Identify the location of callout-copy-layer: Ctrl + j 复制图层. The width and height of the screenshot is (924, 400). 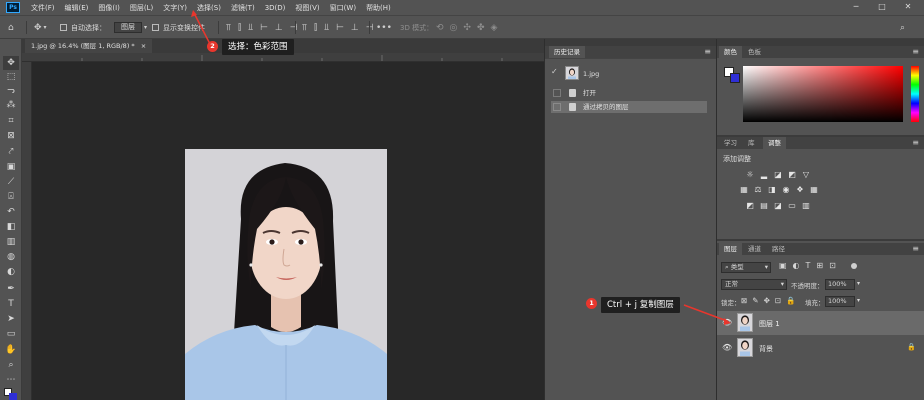
(640, 305).